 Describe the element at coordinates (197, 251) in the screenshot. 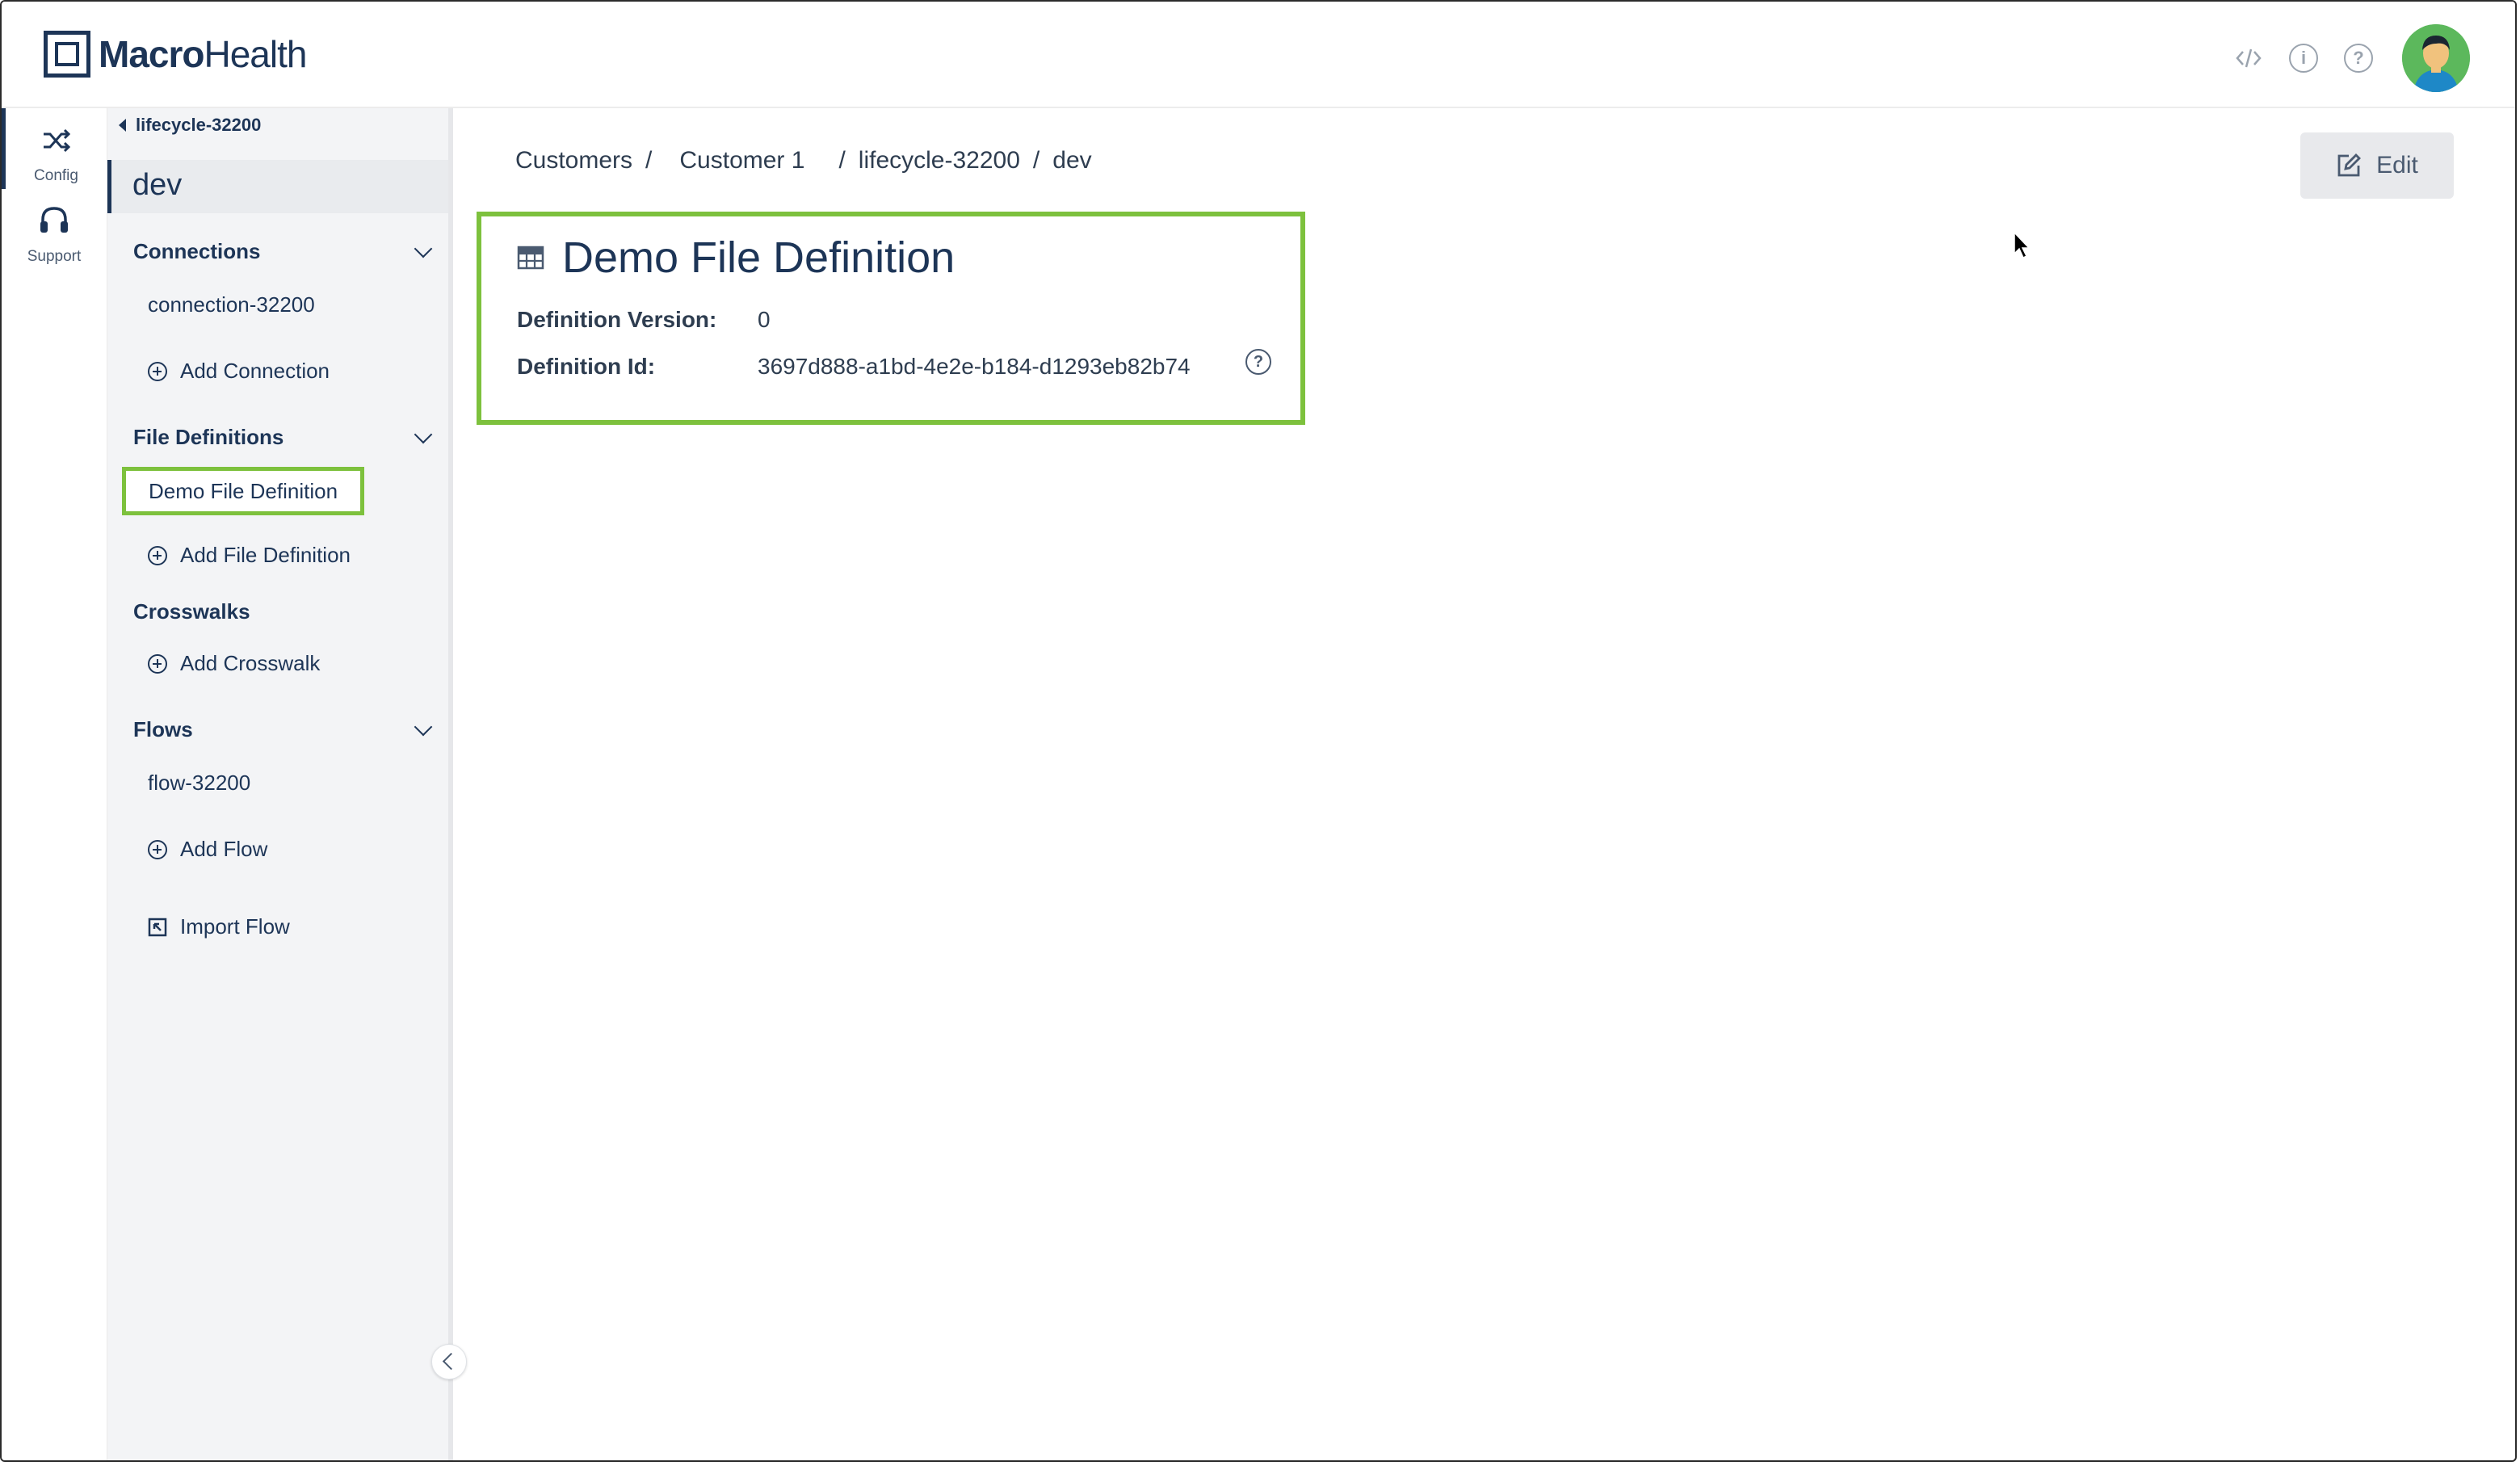

I see `connections-section-title: Connections` at that location.